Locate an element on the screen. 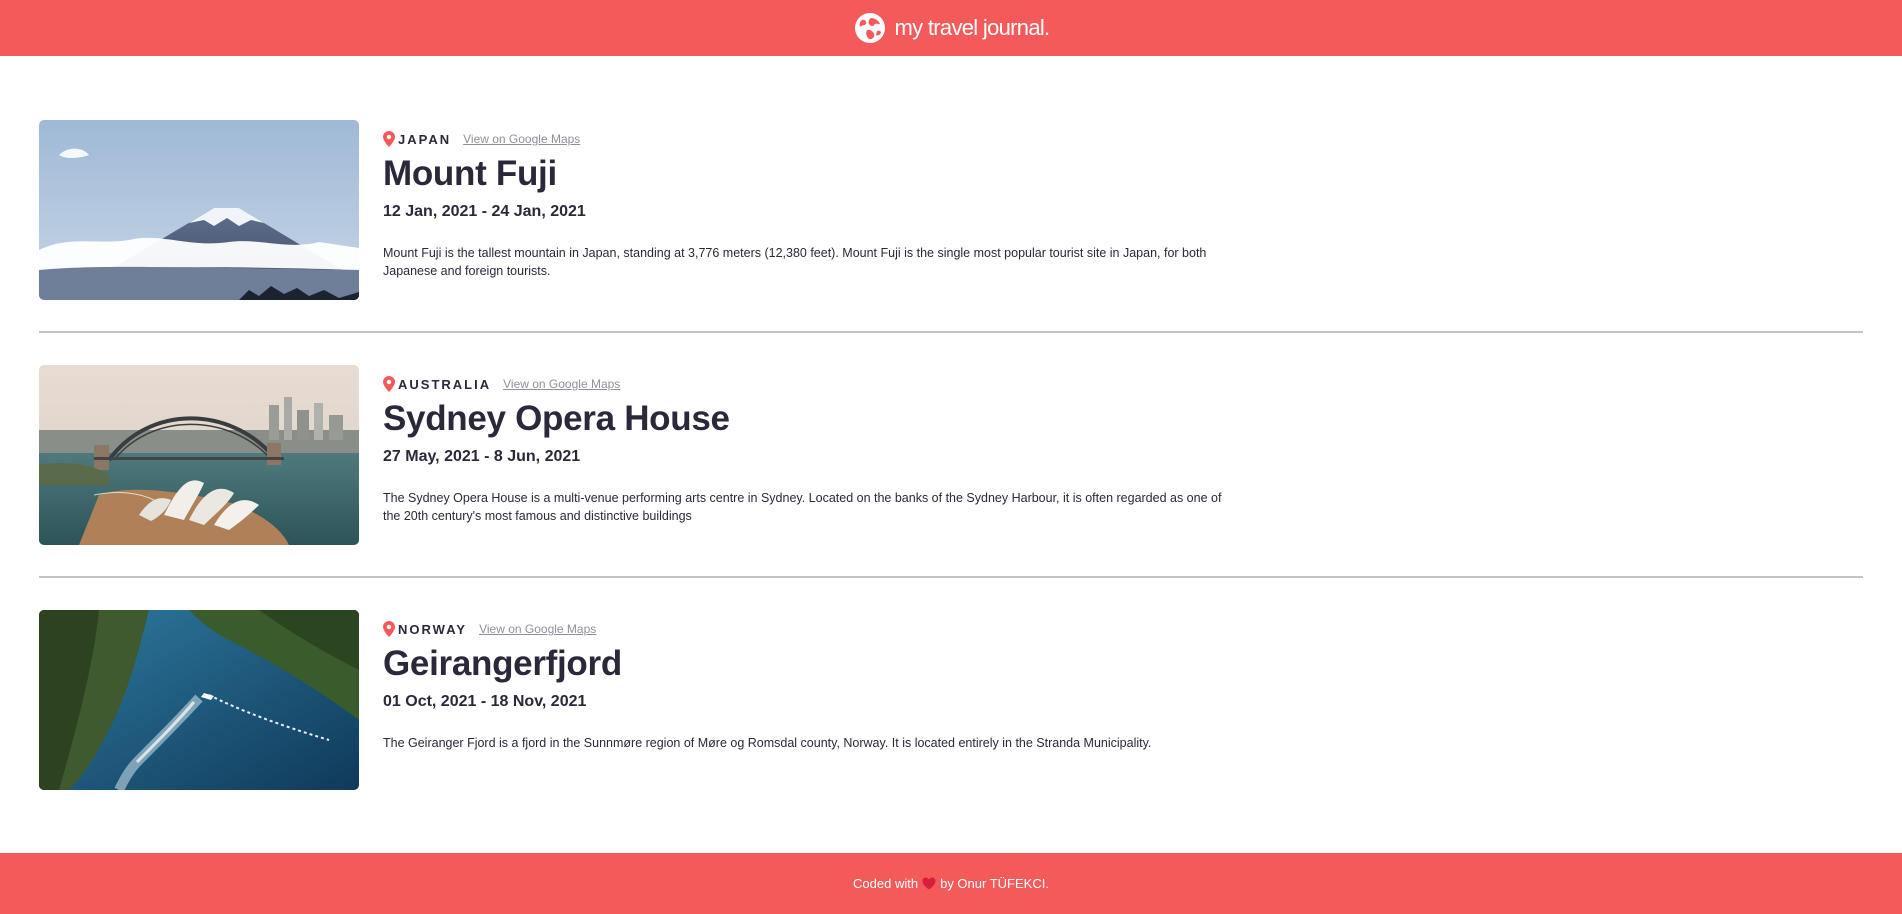 The image size is (1902, 914). globe-icon is located at coordinates (869, 28).